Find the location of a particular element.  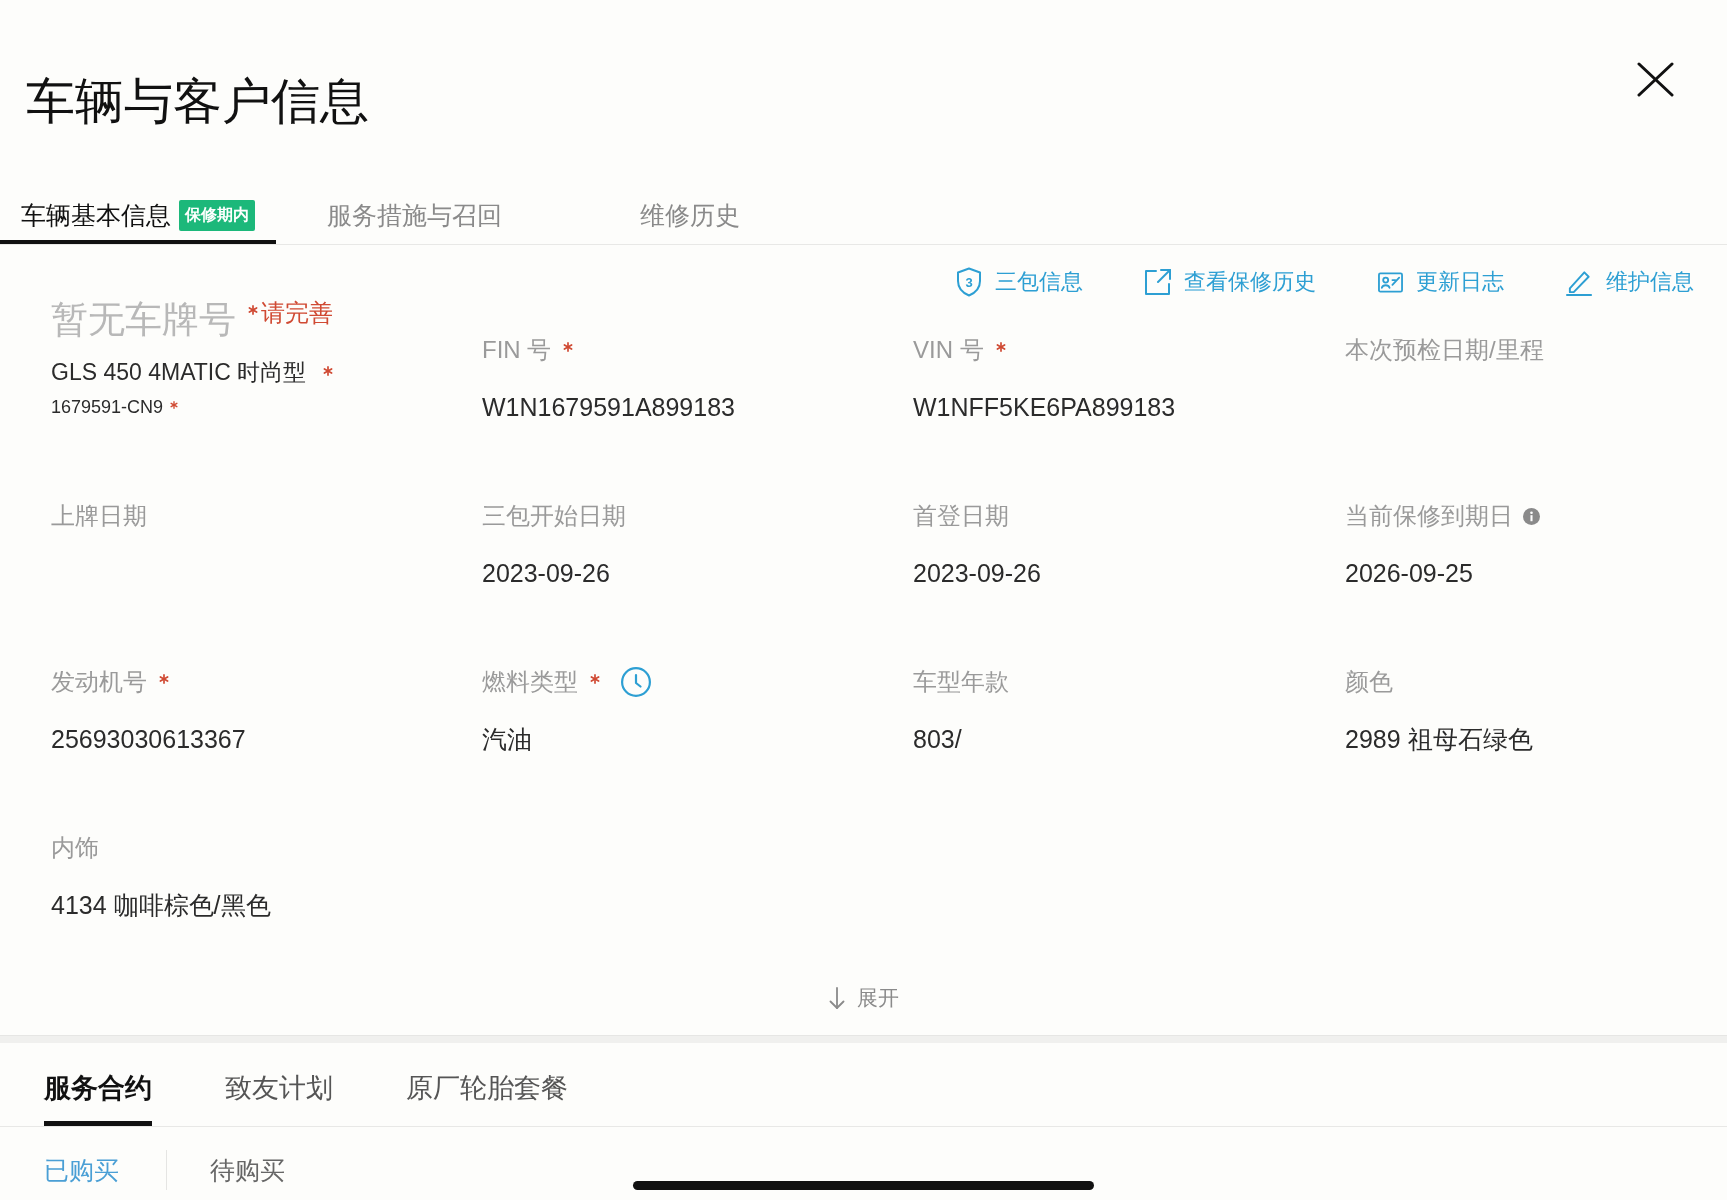

pencil-icon is located at coordinates (1579, 282).